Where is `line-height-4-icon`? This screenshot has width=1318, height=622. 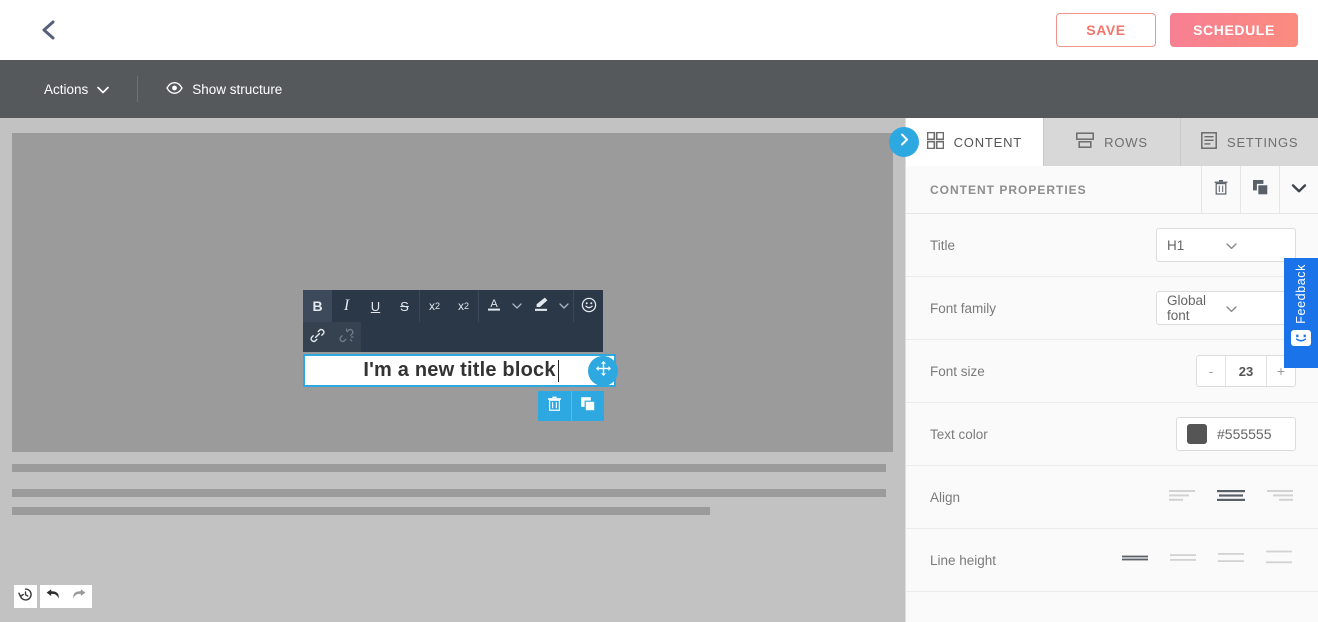 line-height-4-icon is located at coordinates (1279, 560).